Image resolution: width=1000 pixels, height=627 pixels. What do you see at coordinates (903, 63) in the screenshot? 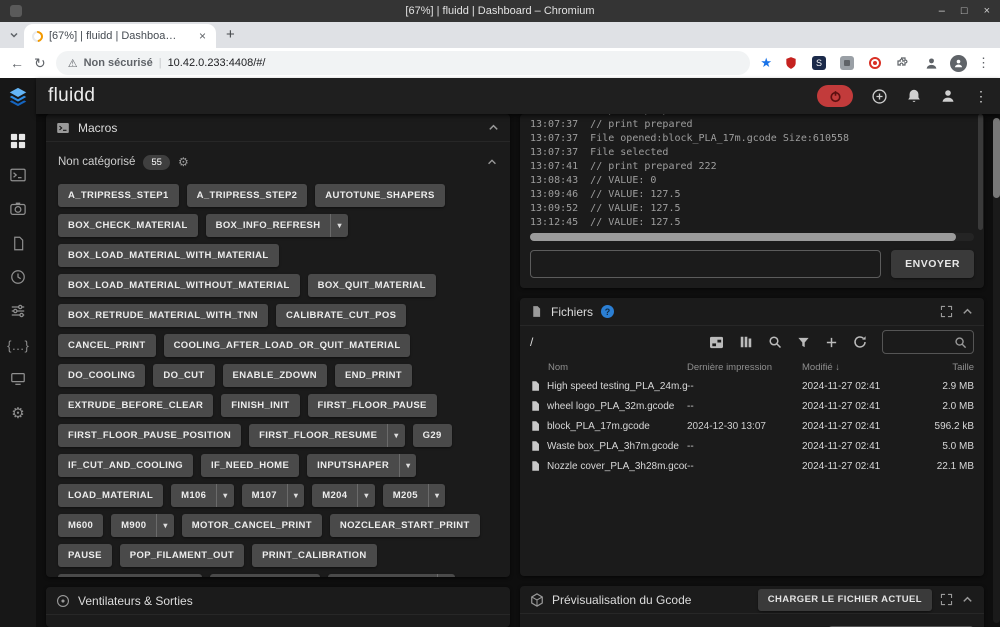
I see `extensions-puzzle-icon` at bounding box center [903, 63].